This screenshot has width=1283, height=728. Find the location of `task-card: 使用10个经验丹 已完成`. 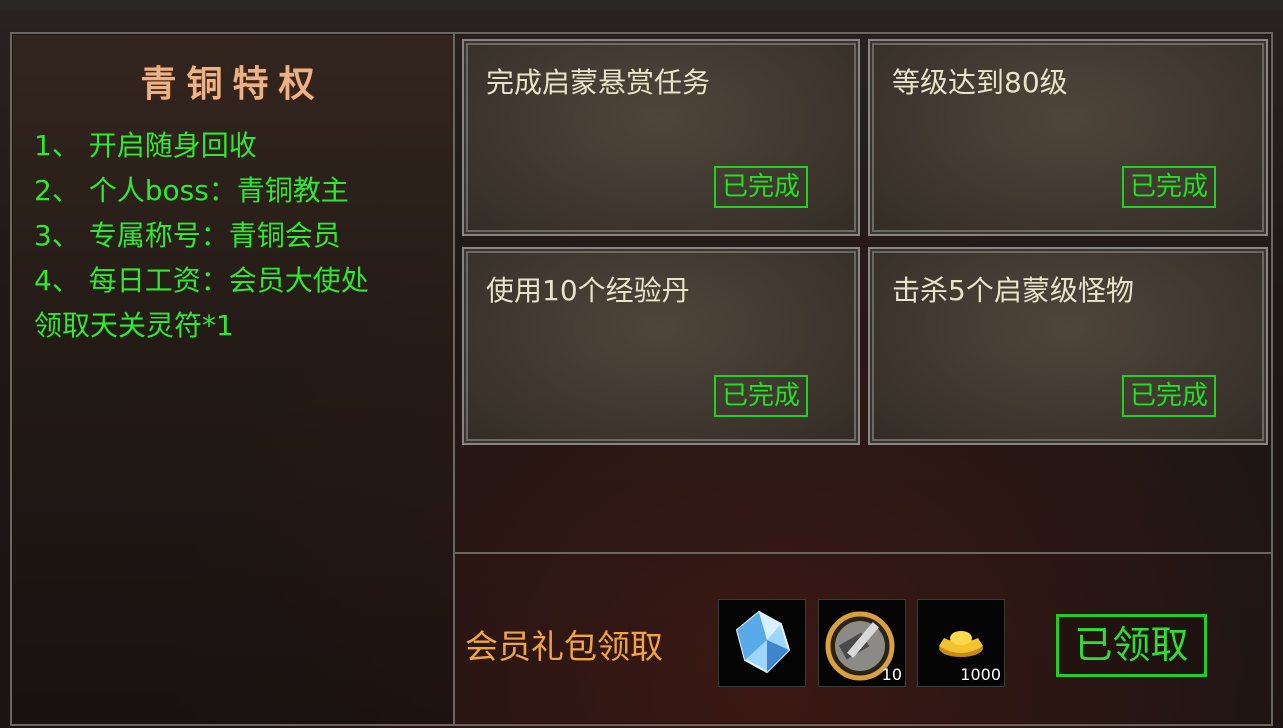

task-card: 使用10个经验丹 已完成 is located at coordinates (661, 346).